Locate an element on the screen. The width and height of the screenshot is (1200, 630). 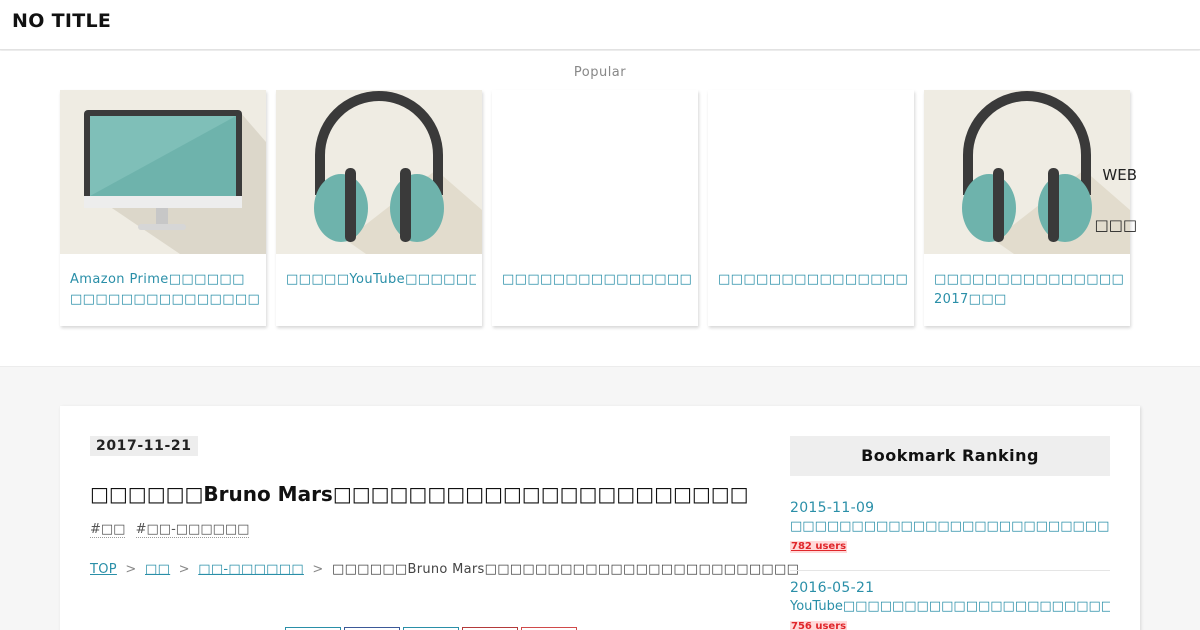
ranking-title-link: □□□□□□□□□□□□□□□□□□□□□□□□□□□□□□□□□□ is located at coordinates (950, 526).